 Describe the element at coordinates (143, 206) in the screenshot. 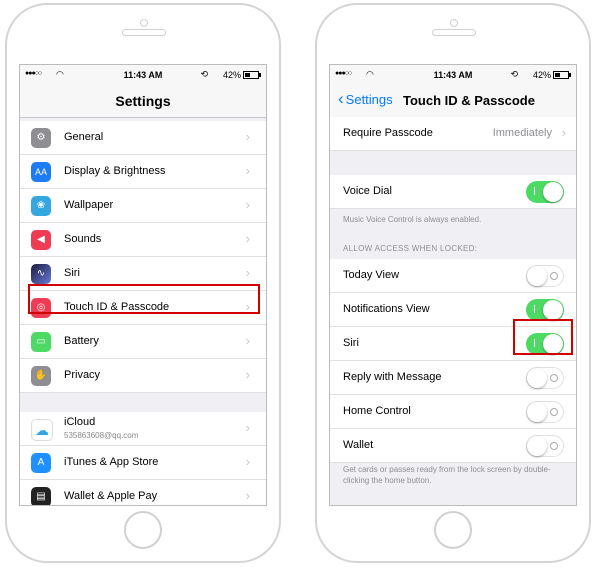

I see `settings-item-wallpaper: ❀ Wallpaper ›` at that location.